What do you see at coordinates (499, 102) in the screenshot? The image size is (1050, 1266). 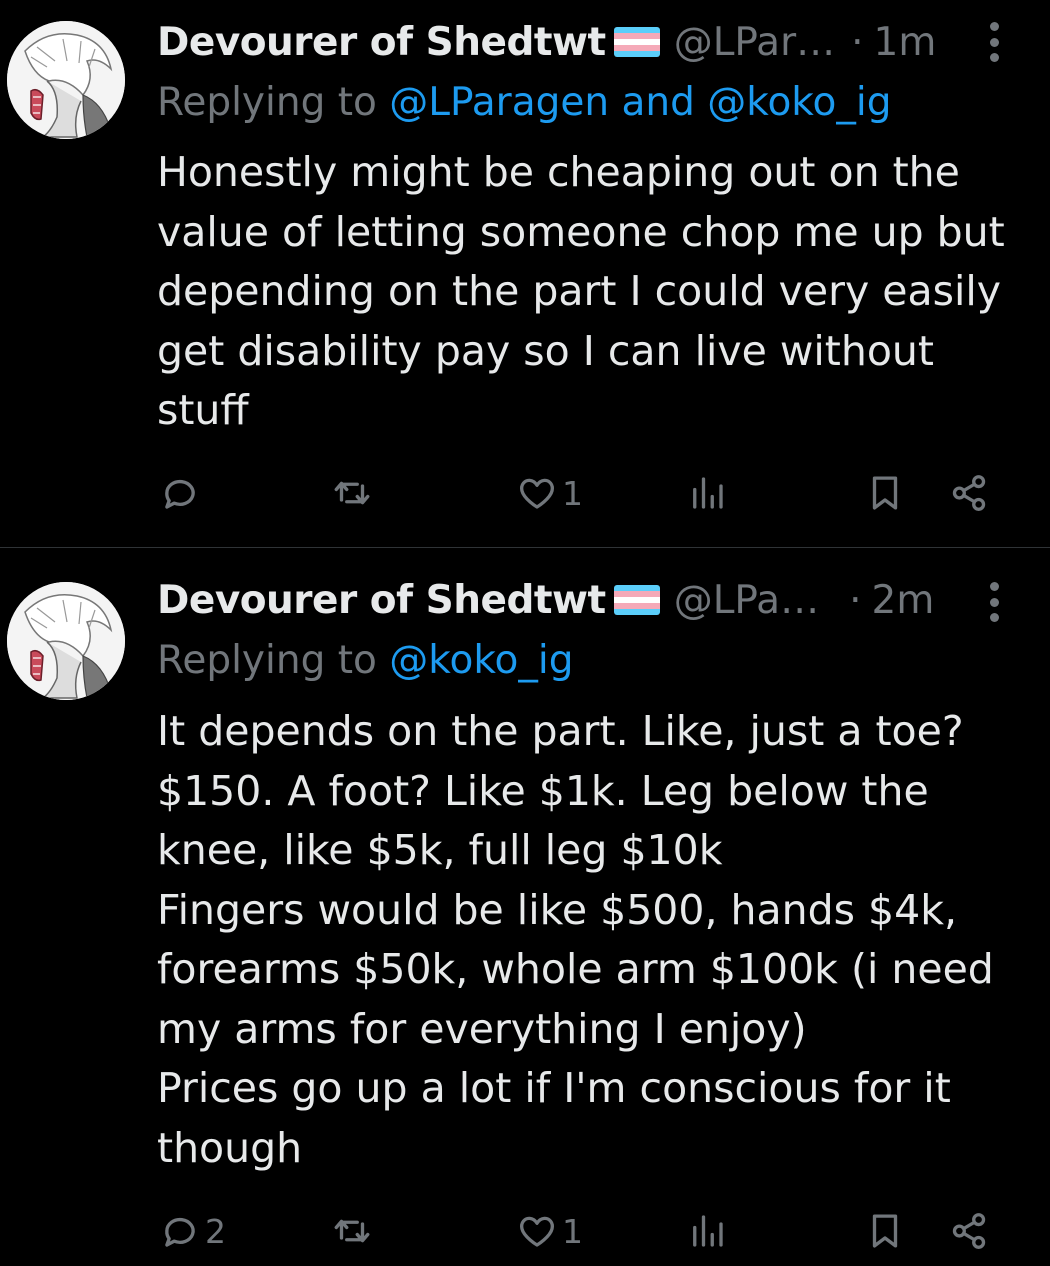 I see `mention-link: @LParagen` at bounding box center [499, 102].